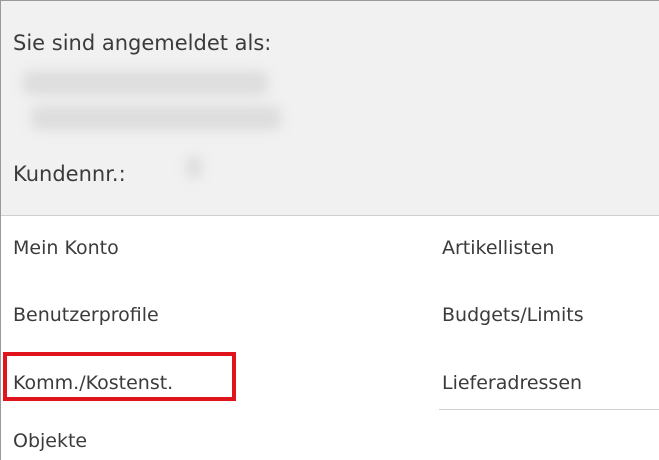 Image resolution: width=659 pixels, height=460 pixels. Describe the element at coordinates (513, 315) in the screenshot. I see `menu-link-budgets-limits: Budgets/Limits` at that location.